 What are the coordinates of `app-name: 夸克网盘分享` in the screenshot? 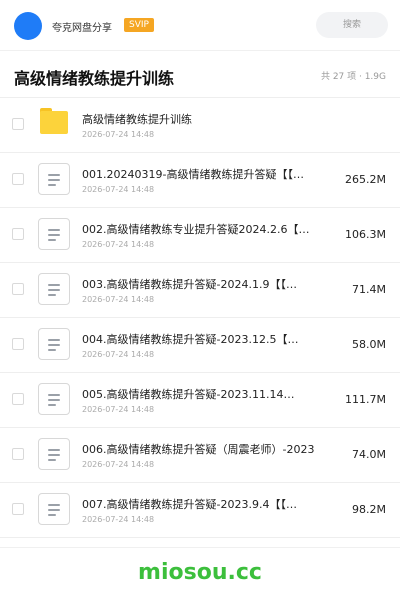 It's located at (82, 28).